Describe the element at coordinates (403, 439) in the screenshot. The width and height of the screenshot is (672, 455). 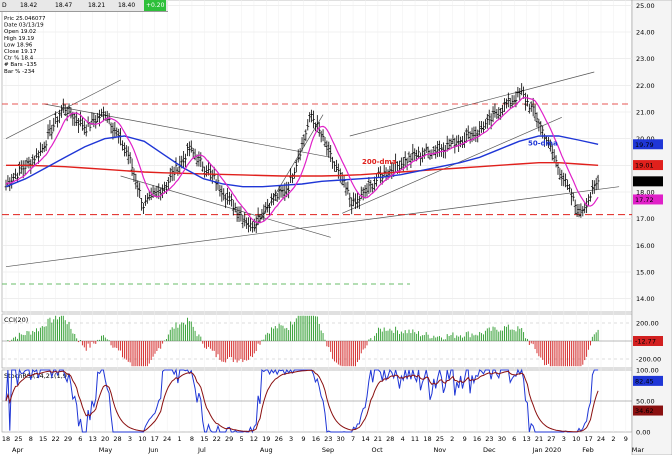
I see `day-tick-label: 4` at that location.